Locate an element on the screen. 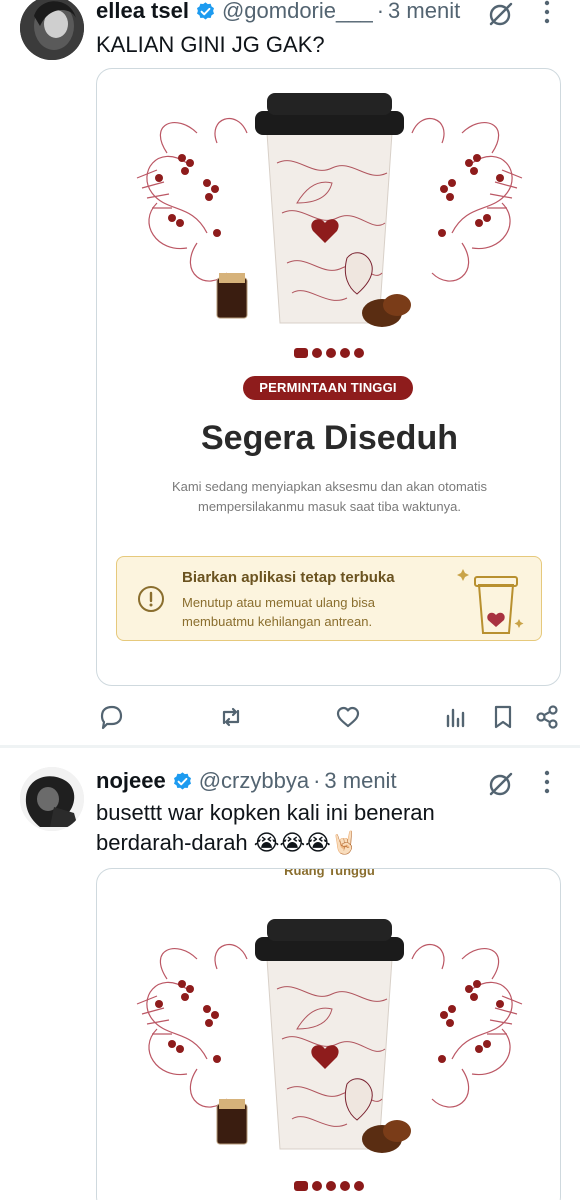 This screenshot has height=1200, width=580. tweet-text-line: berdarah-darah 😭😭😭🤘🏻 is located at coordinates (227, 842).